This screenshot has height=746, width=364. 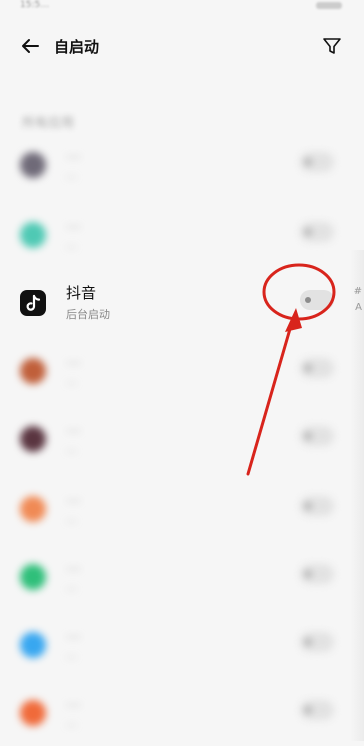 I want to click on annotation-overlay, so click(x=291, y=369).